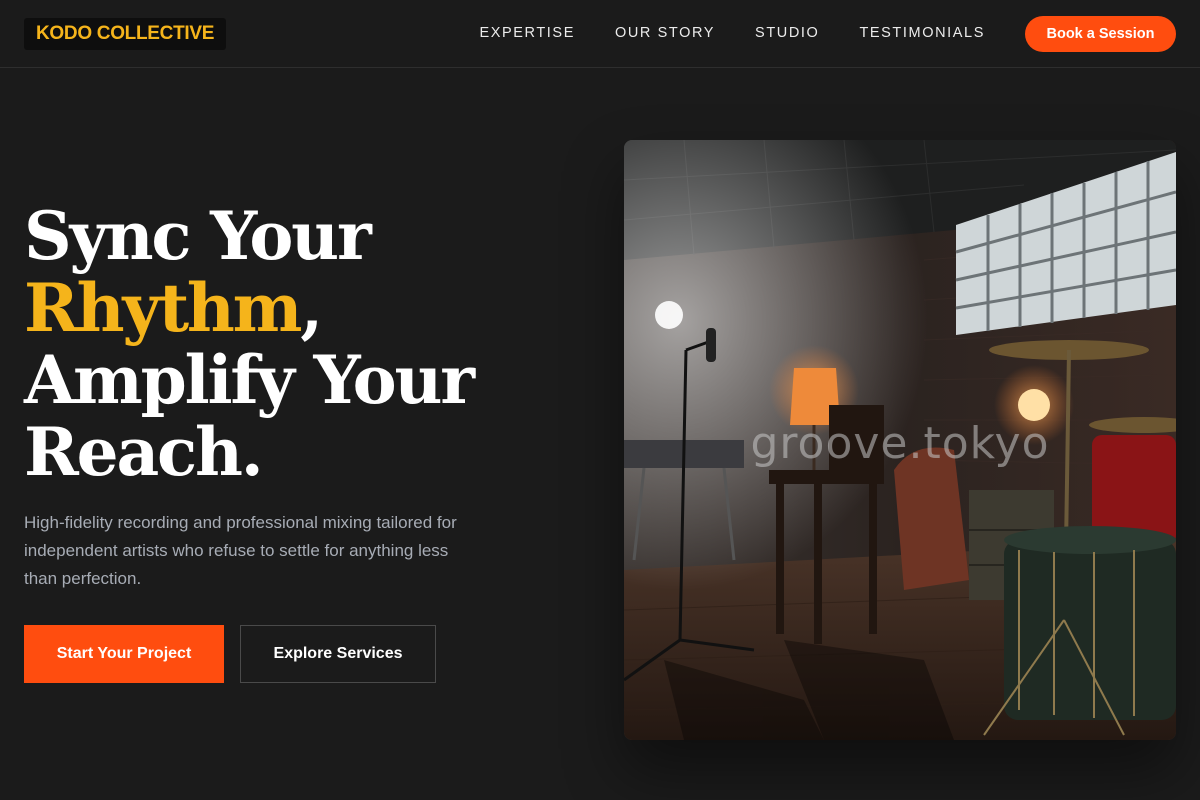  Describe the element at coordinates (144, 452) in the screenshot. I see `hero-title-line-4: Reach.` at that location.